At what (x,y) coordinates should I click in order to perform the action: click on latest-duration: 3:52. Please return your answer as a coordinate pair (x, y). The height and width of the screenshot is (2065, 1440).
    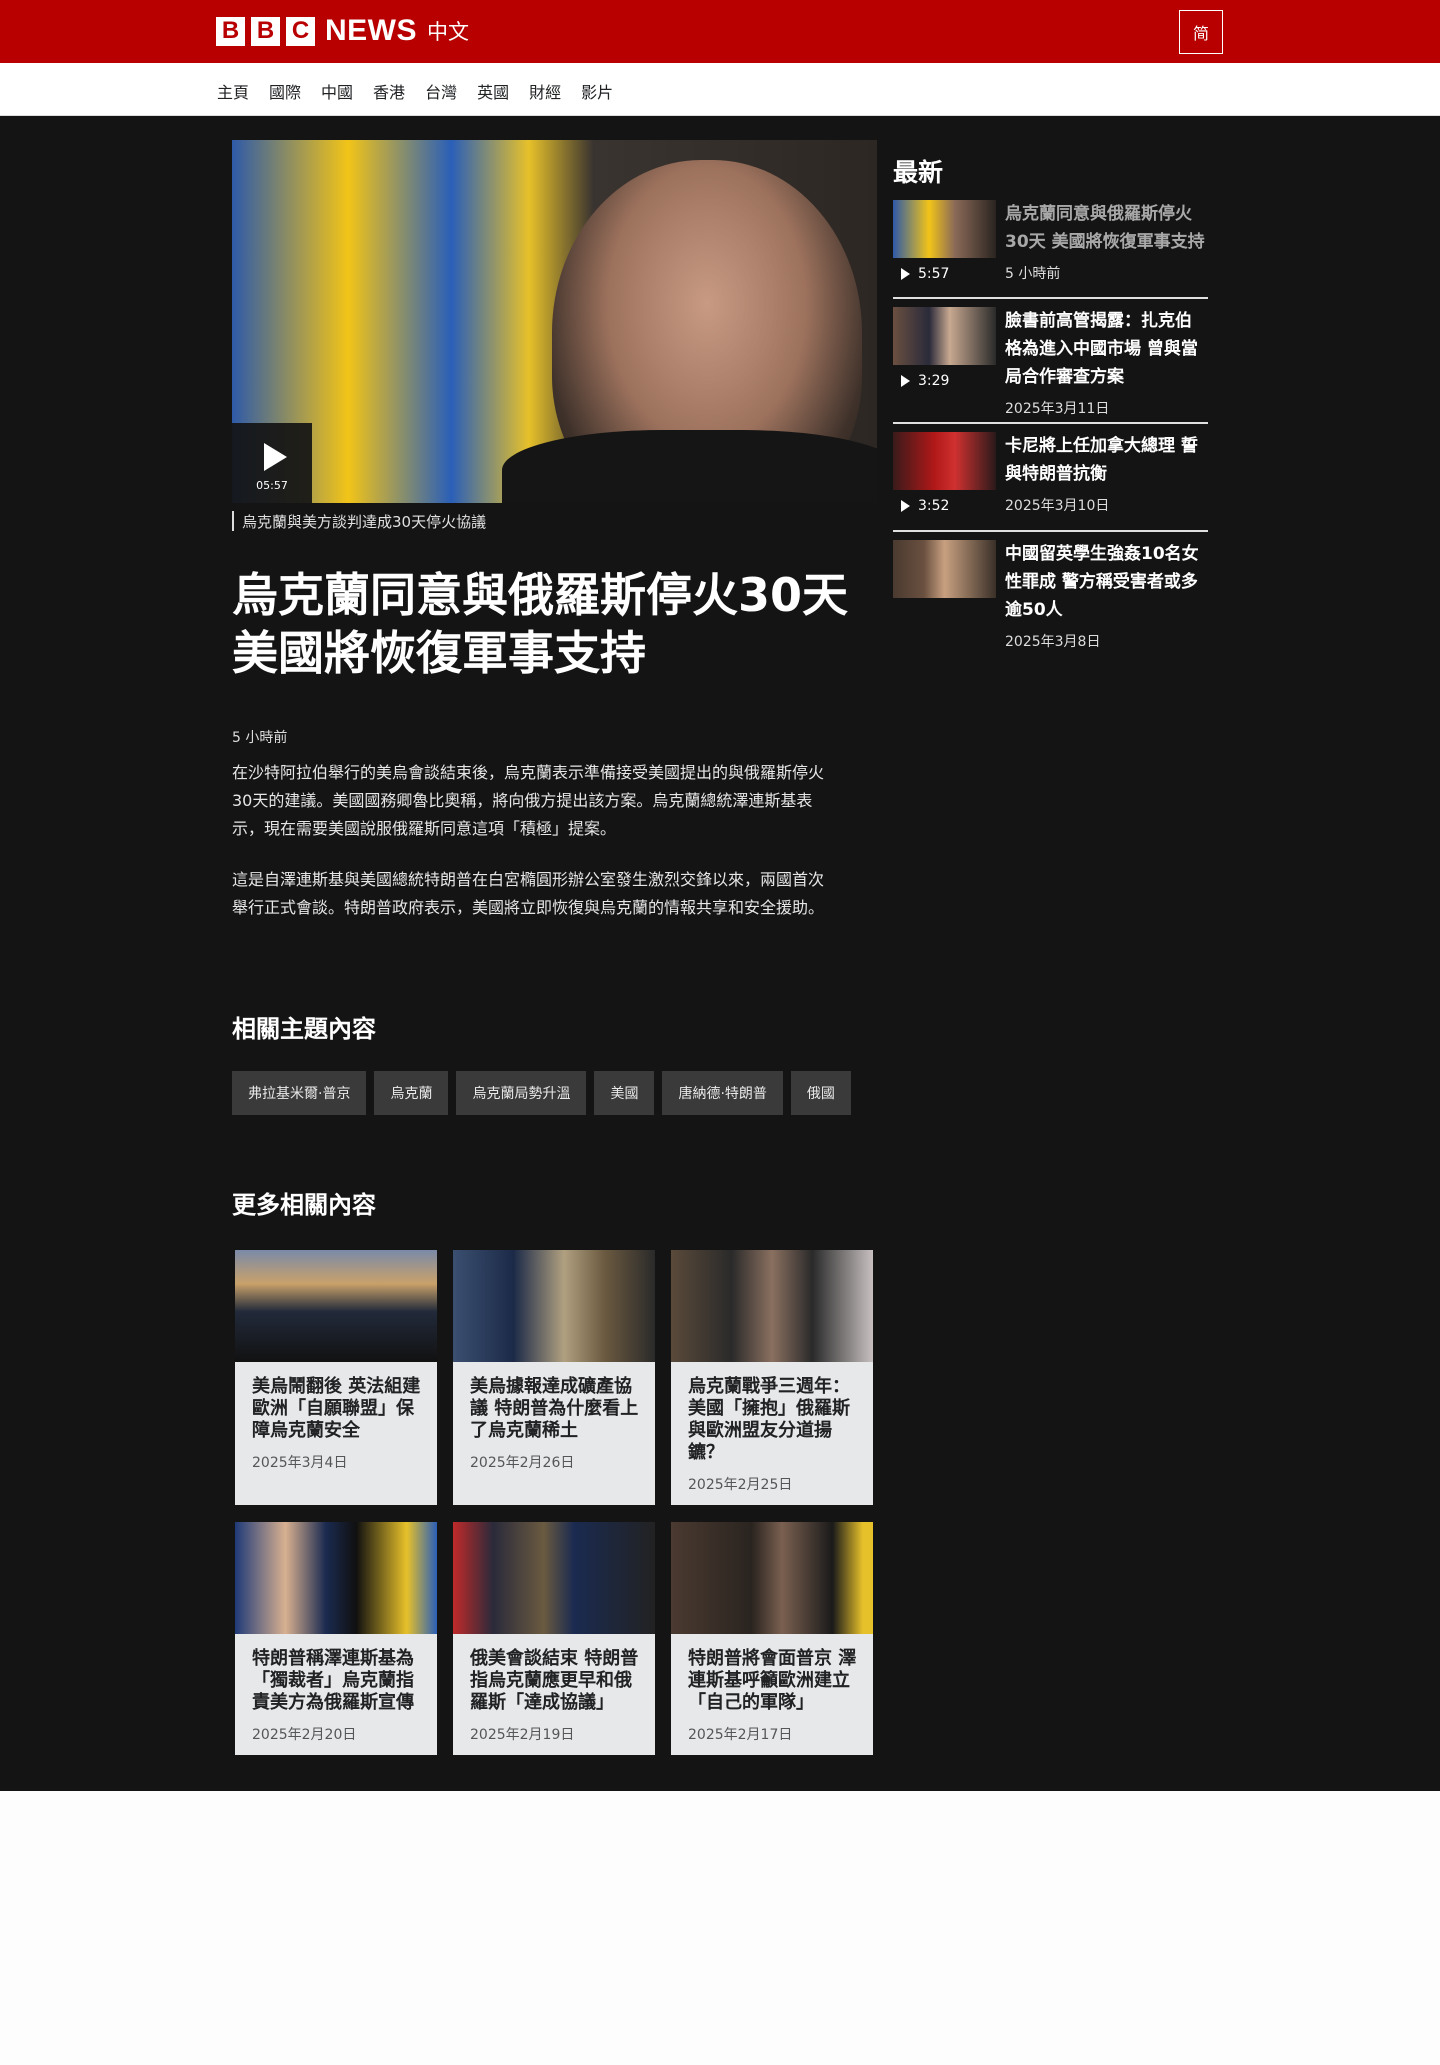
    Looking at the image, I should click on (925, 506).